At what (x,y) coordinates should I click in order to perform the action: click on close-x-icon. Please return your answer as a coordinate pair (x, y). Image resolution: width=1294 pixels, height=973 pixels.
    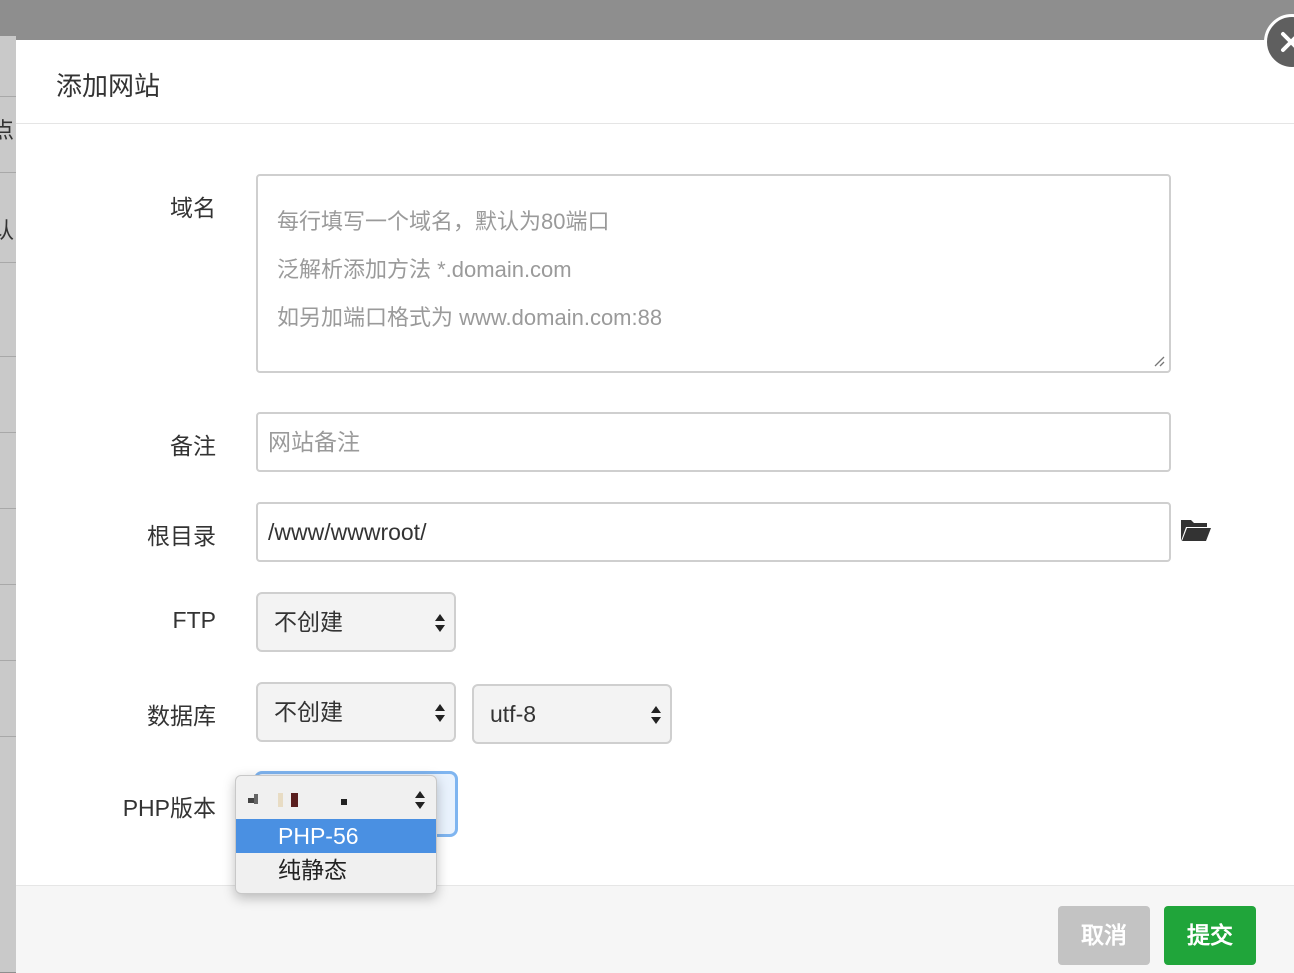
    Looking at the image, I should click on (1287, 42).